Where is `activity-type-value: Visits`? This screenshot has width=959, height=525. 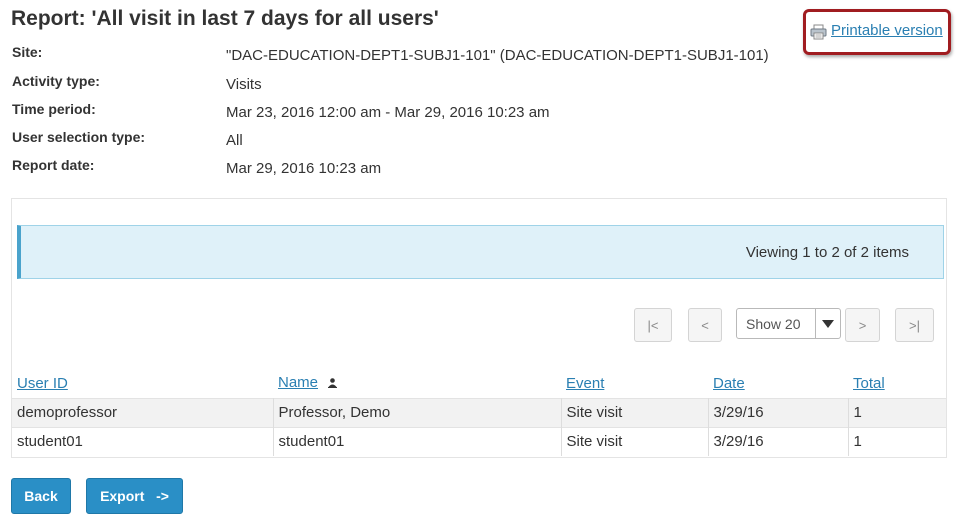
activity-type-value: Visits is located at coordinates (244, 84).